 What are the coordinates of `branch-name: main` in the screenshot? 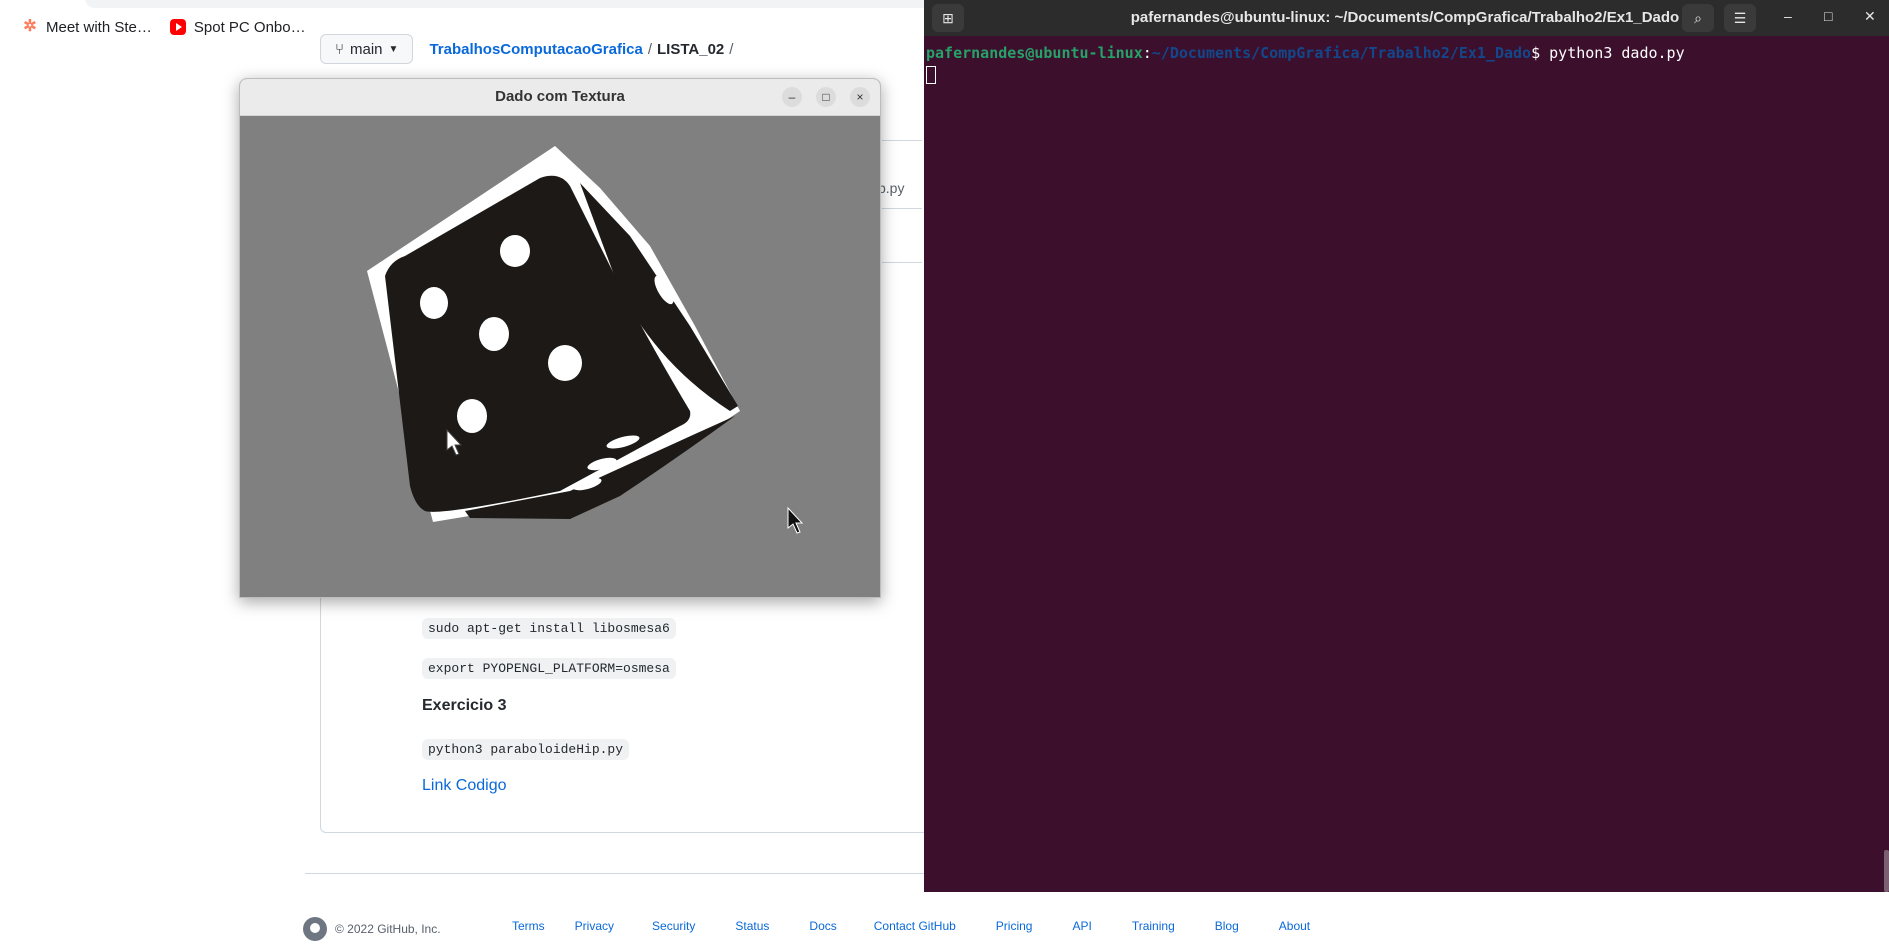 It's located at (366, 49).